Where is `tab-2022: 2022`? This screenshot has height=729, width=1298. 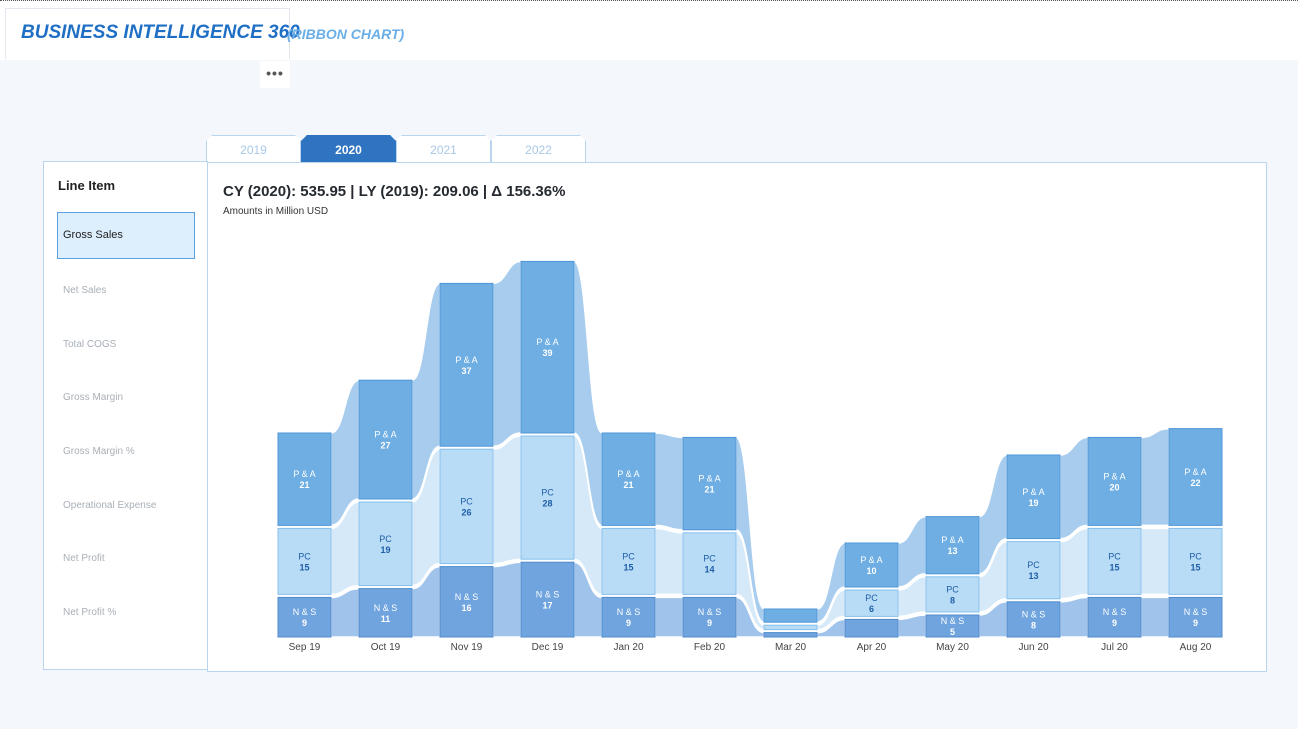 tab-2022: 2022 is located at coordinates (538, 148).